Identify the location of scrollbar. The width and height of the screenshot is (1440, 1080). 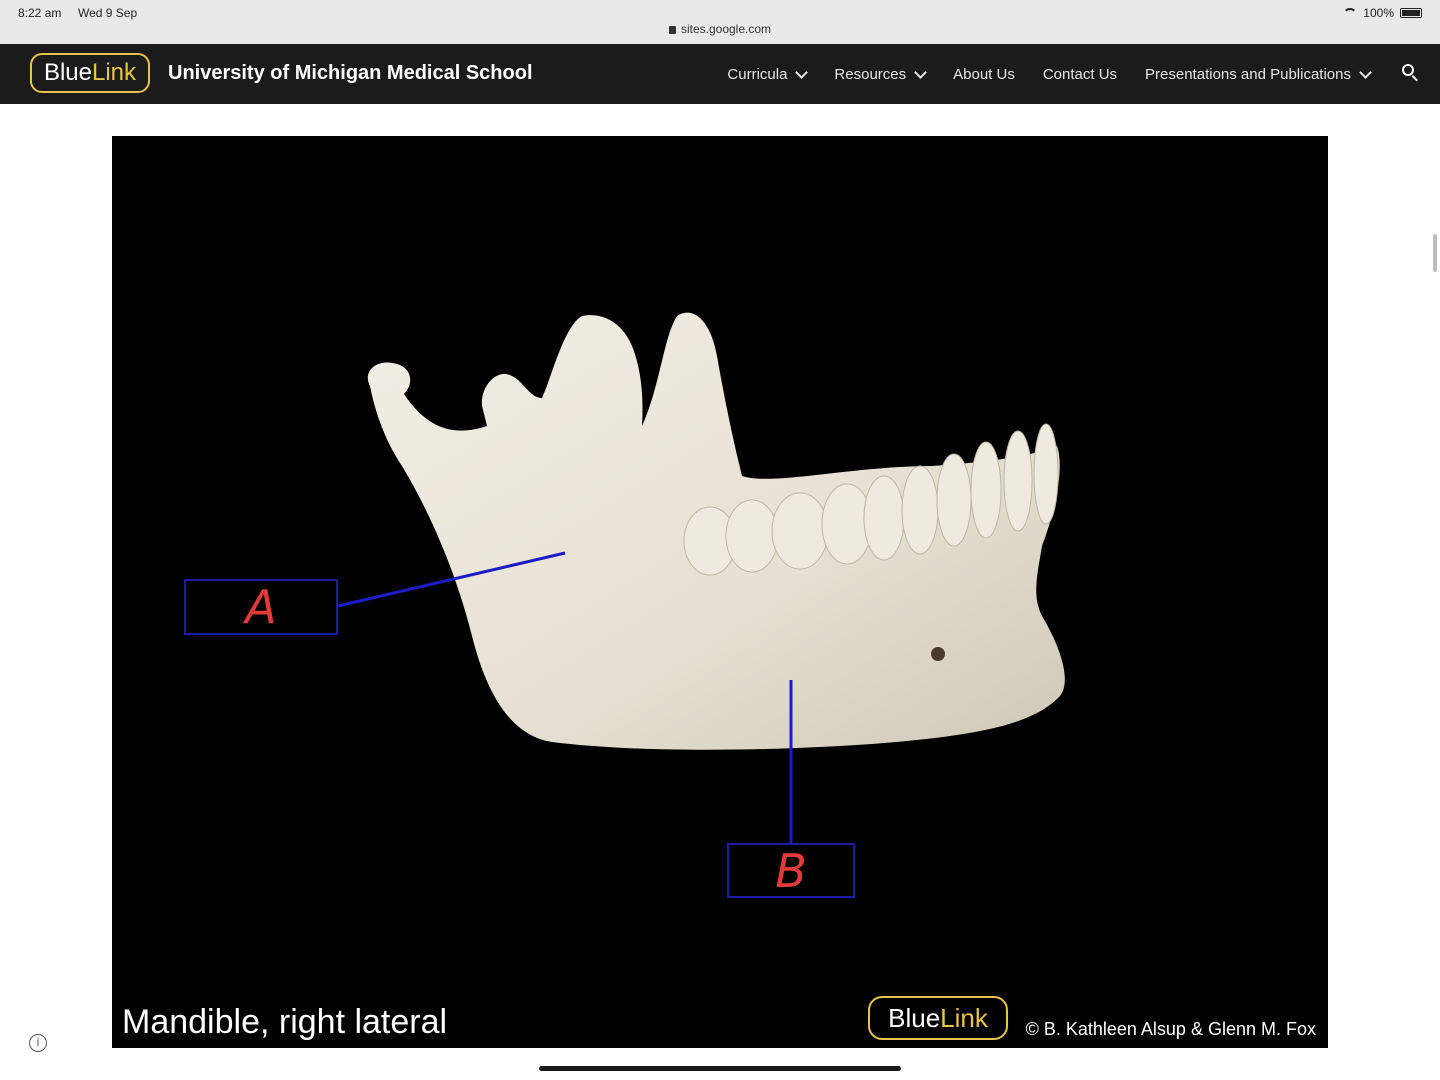
(1435, 253).